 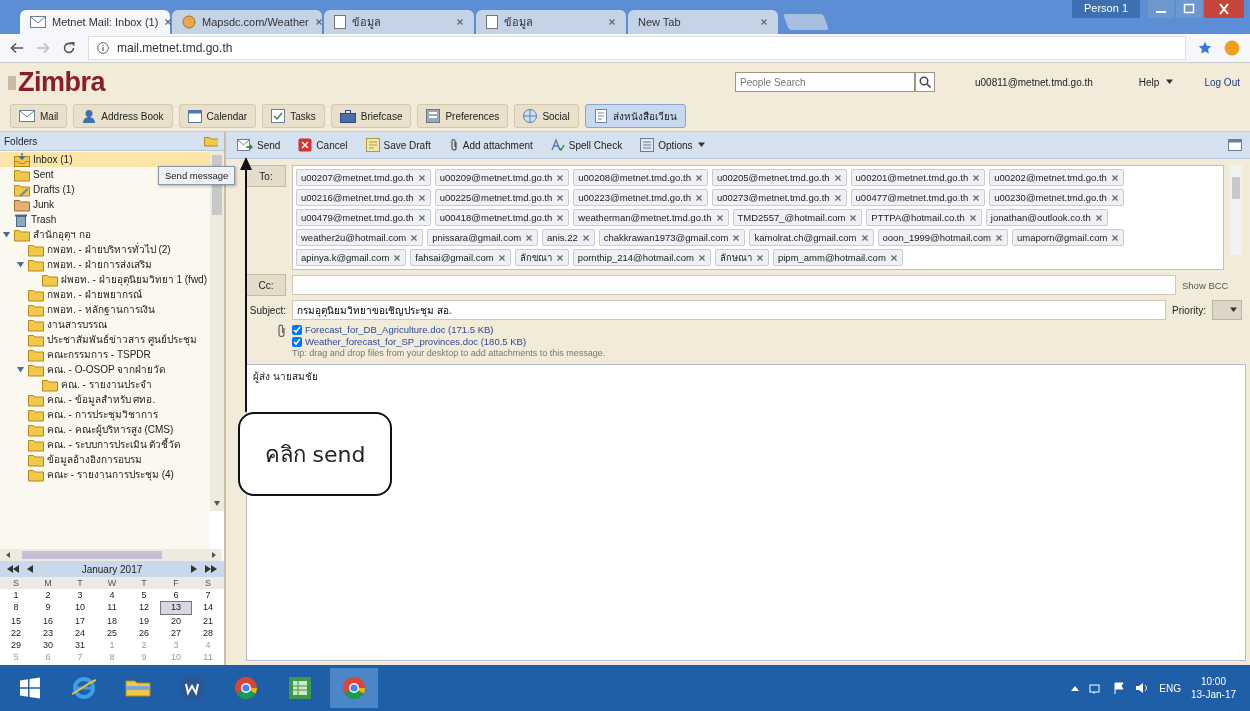 What do you see at coordinates (399, 22) in the screenshot?
I see `browser-tab: ข้อมูล` at bounding box center [399, 22].